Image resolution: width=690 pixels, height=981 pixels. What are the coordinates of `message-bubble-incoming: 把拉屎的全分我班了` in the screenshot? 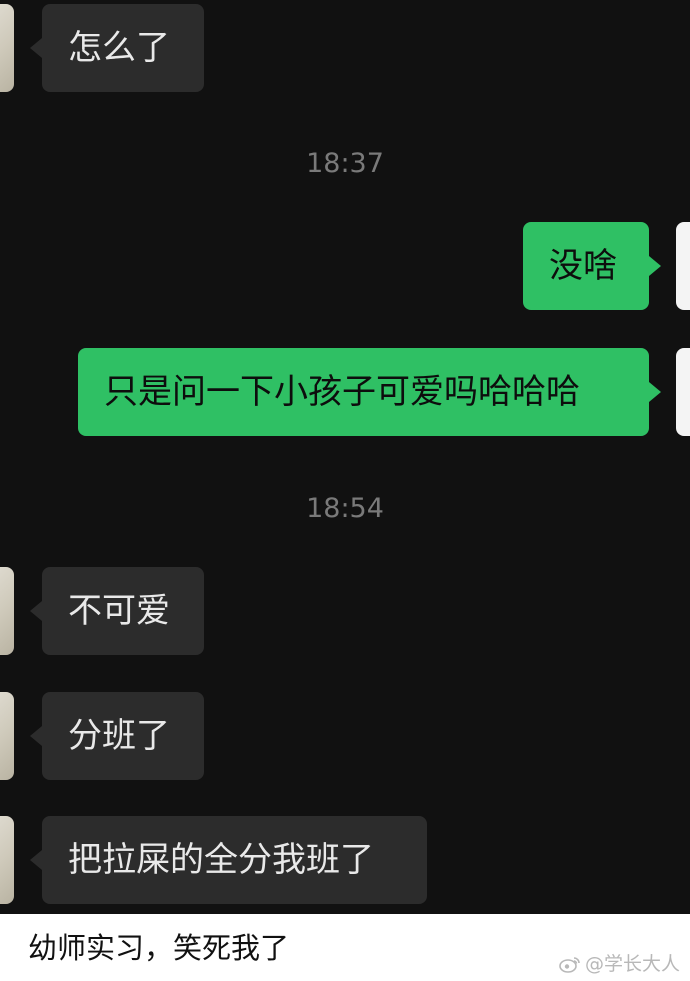 It's located at (228, 860).